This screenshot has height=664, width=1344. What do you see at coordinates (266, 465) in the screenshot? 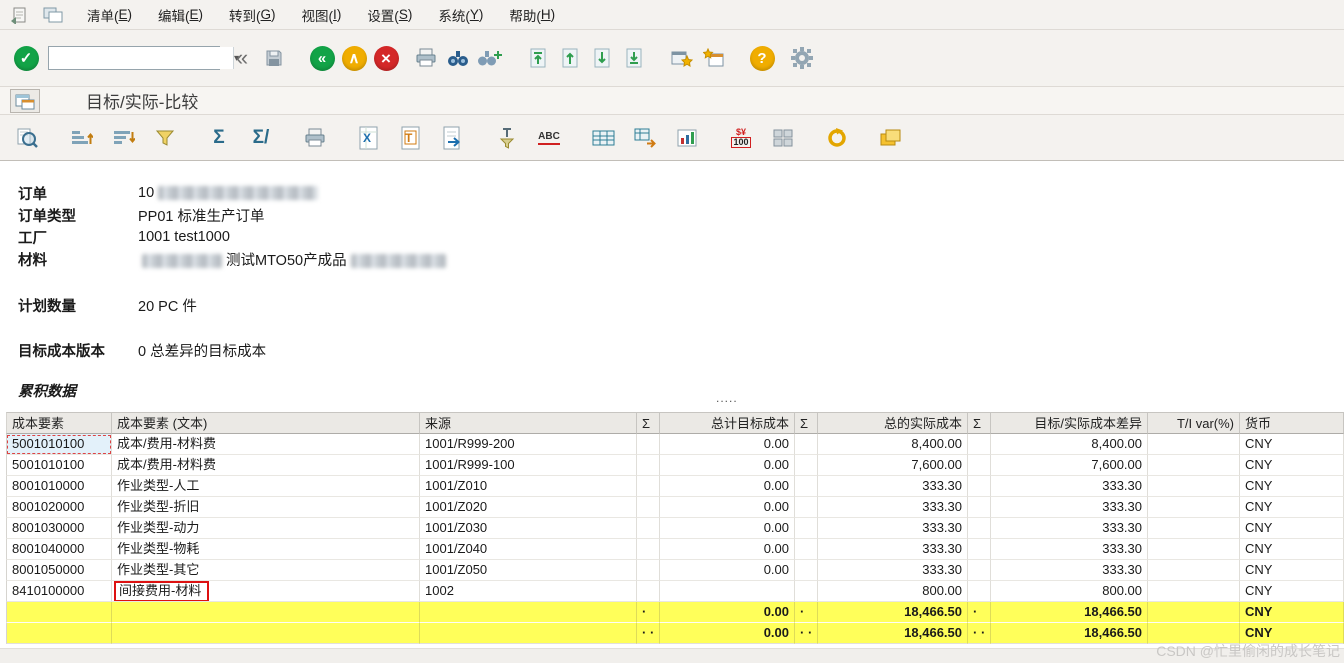
I see `cell-cost-element-text: 成本/费用-材料费` at bounding box center [266, 465].